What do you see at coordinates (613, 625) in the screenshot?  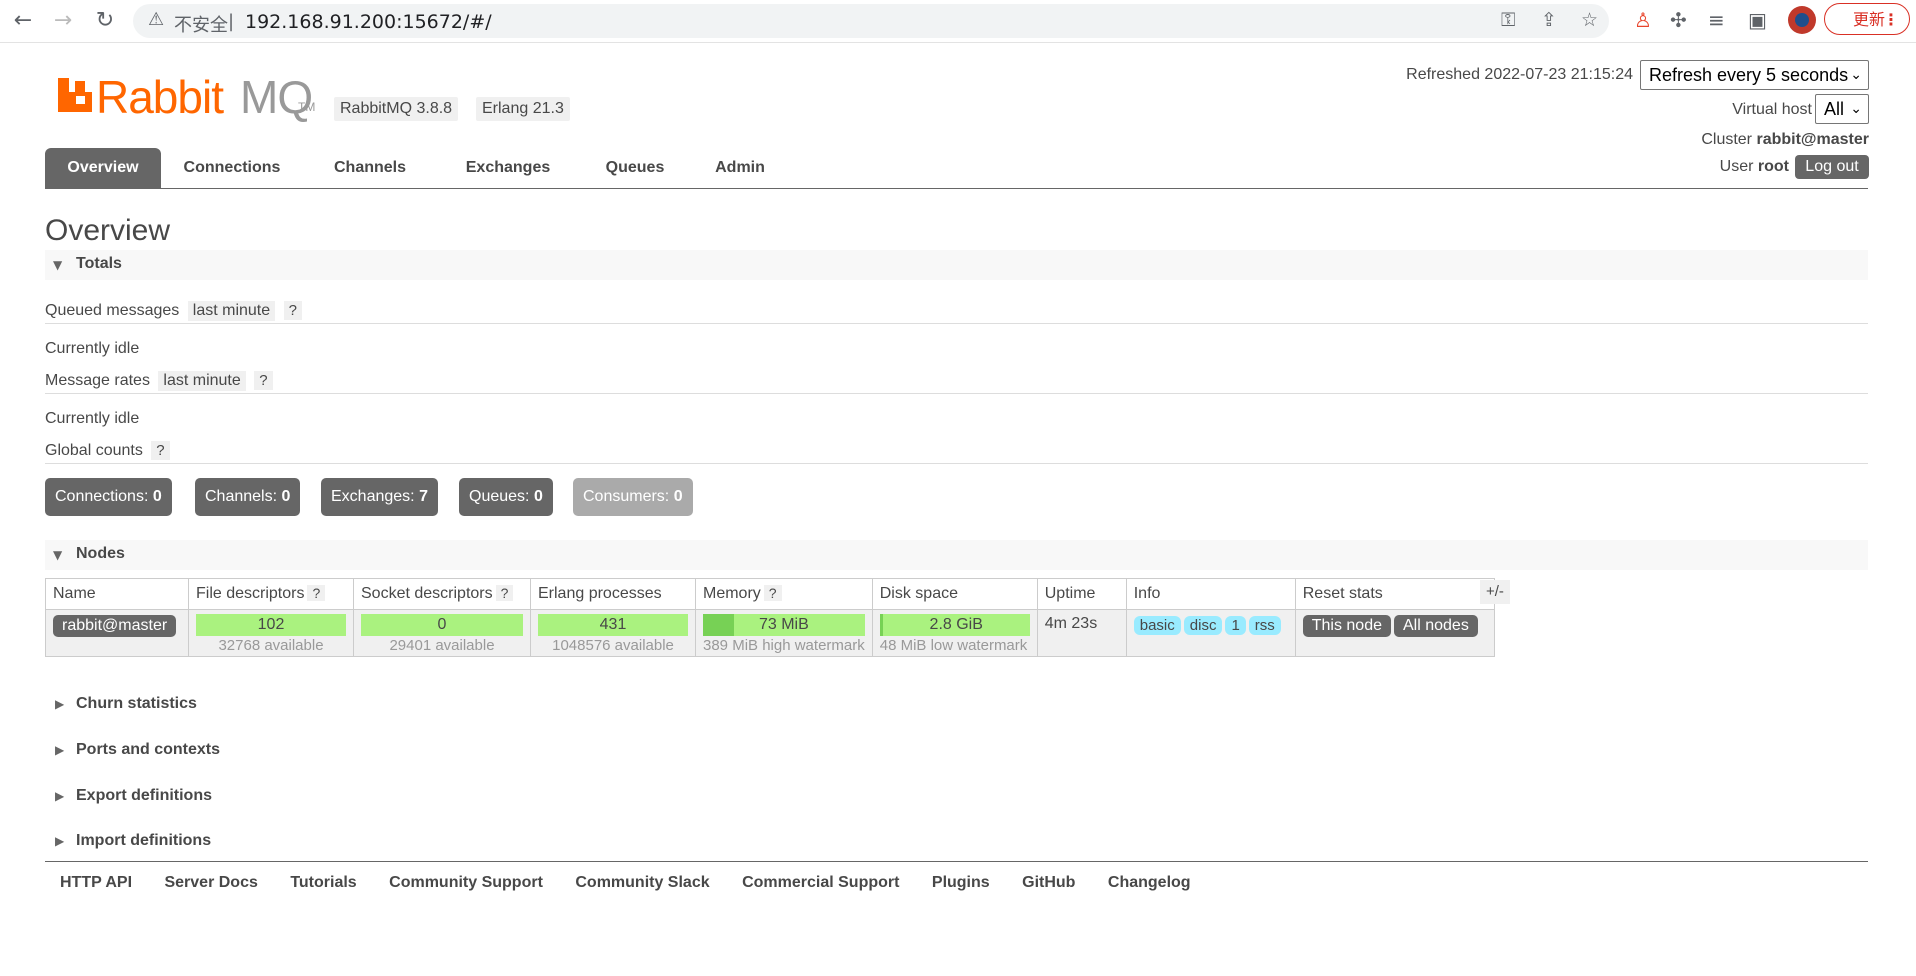 I see `ep-bar: 431` at bounding box center [613, 625].